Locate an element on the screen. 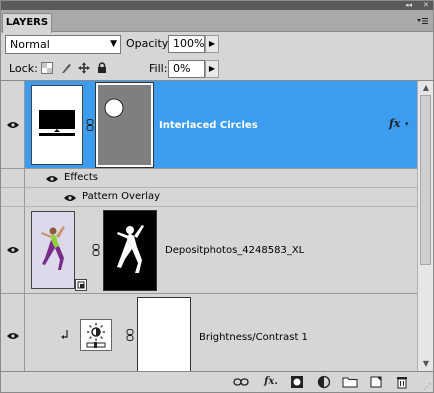  resize-grip-icon: ⋰ is located at coordinates (427, 386).